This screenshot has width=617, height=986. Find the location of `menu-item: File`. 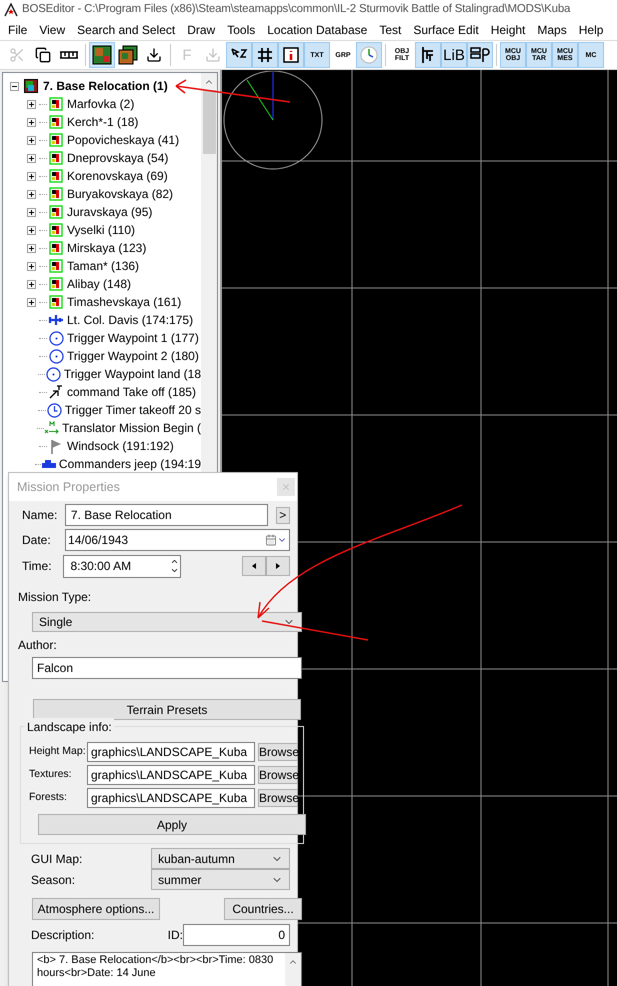

menu-item: File is located at coordinates (18, 30).